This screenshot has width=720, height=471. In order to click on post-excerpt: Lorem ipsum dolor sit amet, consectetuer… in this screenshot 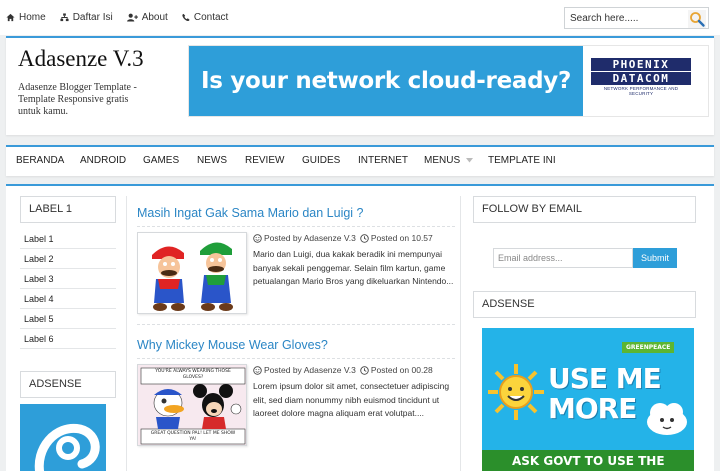, I will do `click(351, 399)`.